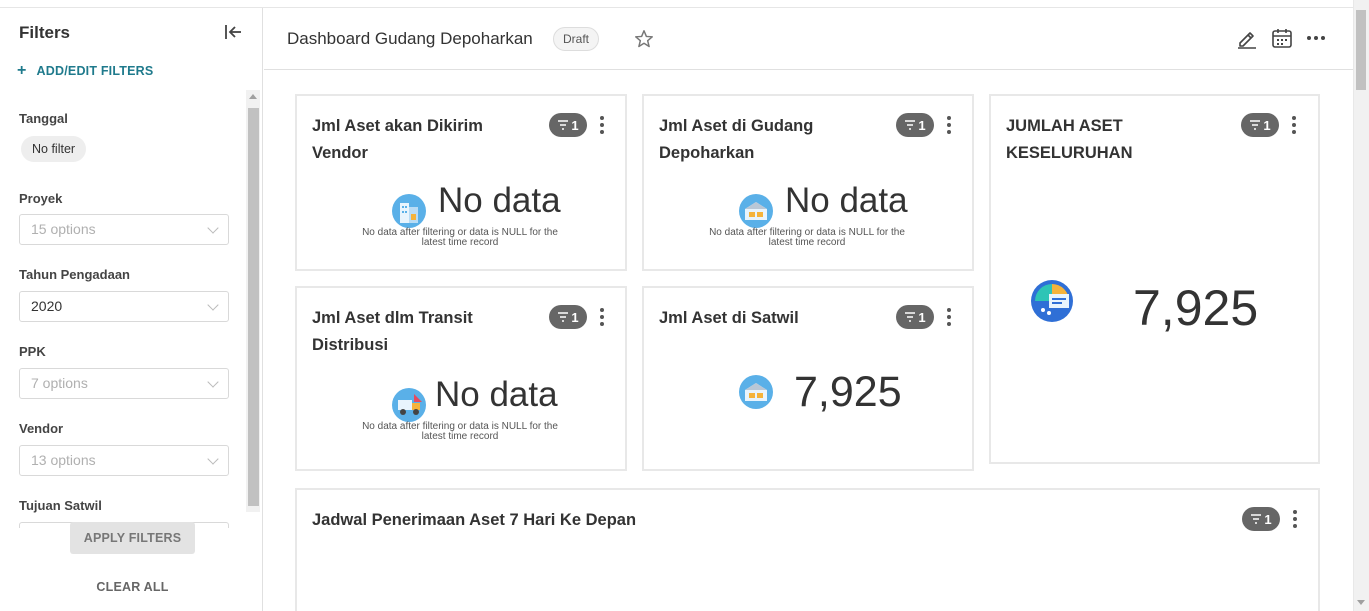 The width and height of the screenshot is (1369, 611). Describe the element at coordinates (409, 405) in the screenshot. I see `truck-icon` at that location.